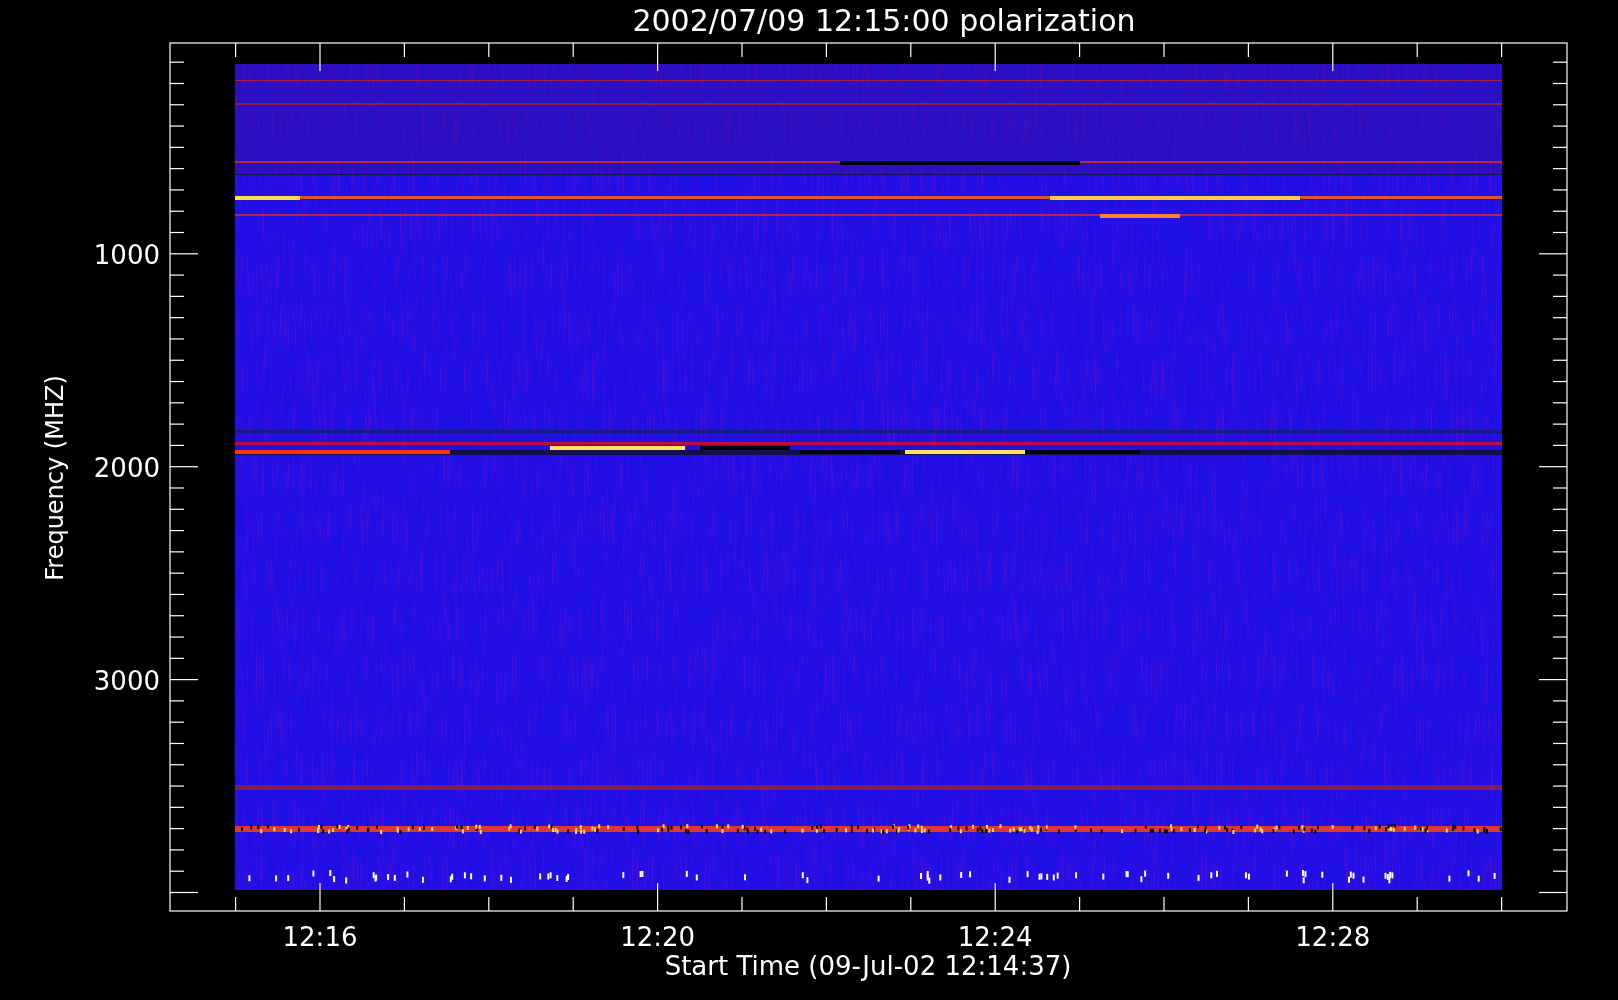 The width and height of the screenshot is (1618, 1000). Describe the element at coordinates (126, 254) in the screenshot. I see `y-tick-label: 1000` at that location.